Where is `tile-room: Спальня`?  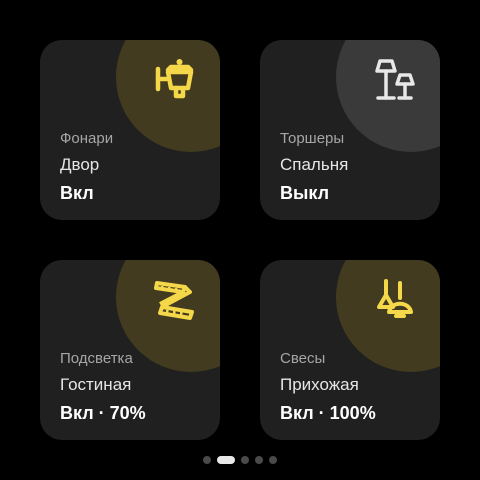
tile-room: Спальня is located at coordinates (314, 164).